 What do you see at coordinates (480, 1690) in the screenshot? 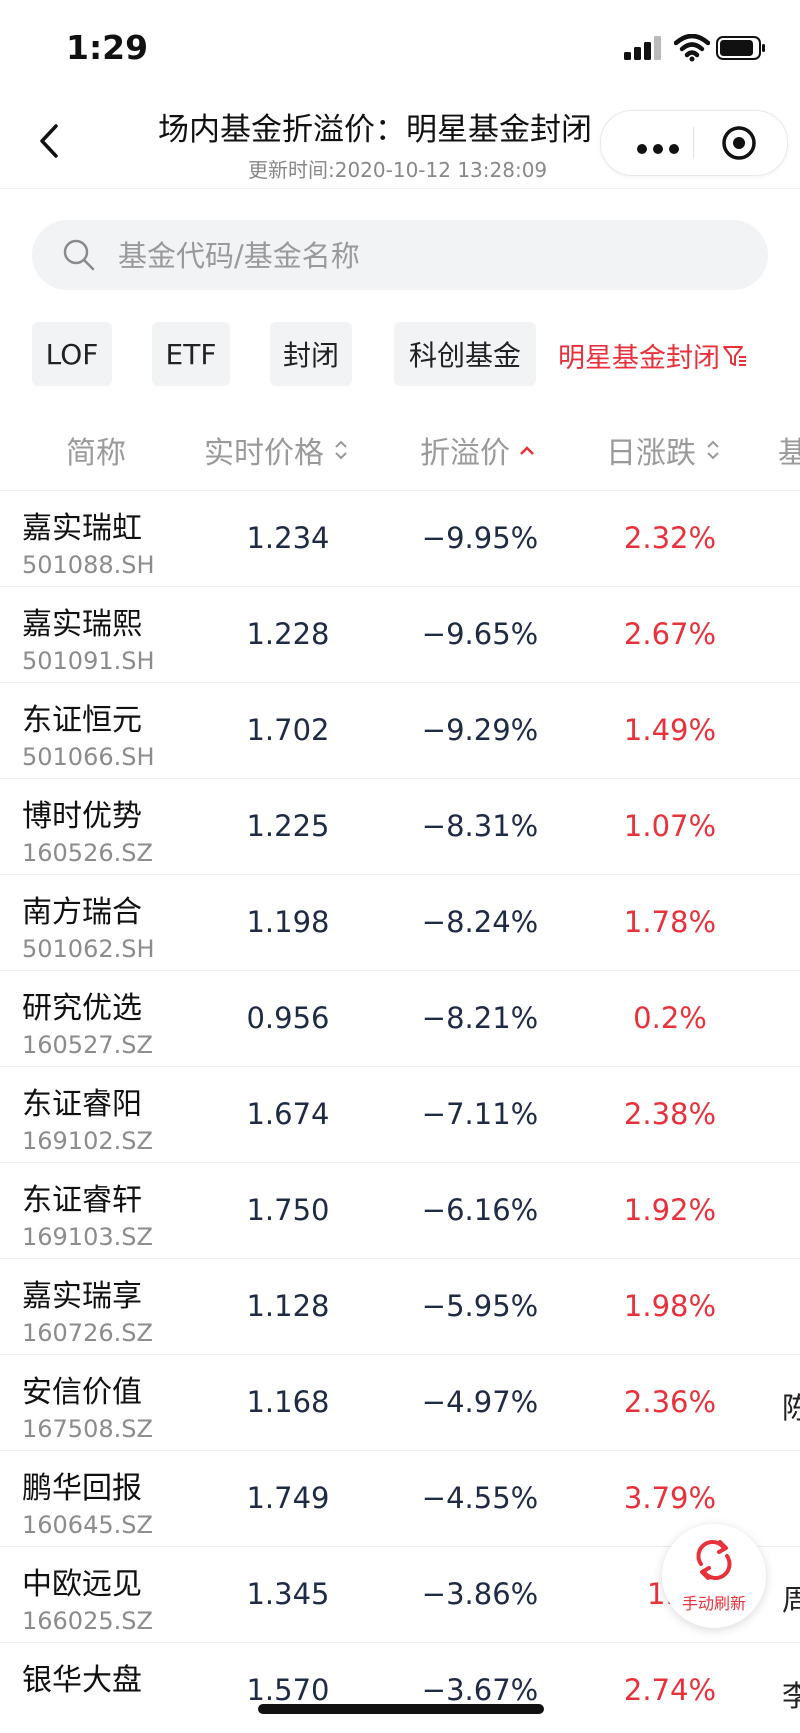
I see `fund-premium: −3.67%` at bounding box center [480, 1690].